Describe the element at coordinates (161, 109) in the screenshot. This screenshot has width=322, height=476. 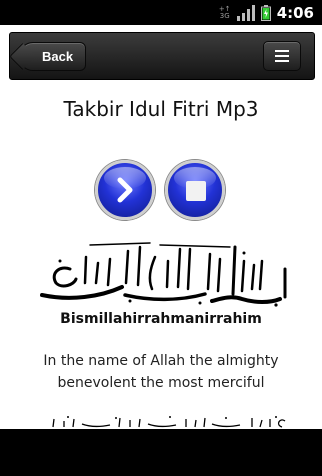
I see `page-title: Takbir Idul Fitri Mp3` at that location.